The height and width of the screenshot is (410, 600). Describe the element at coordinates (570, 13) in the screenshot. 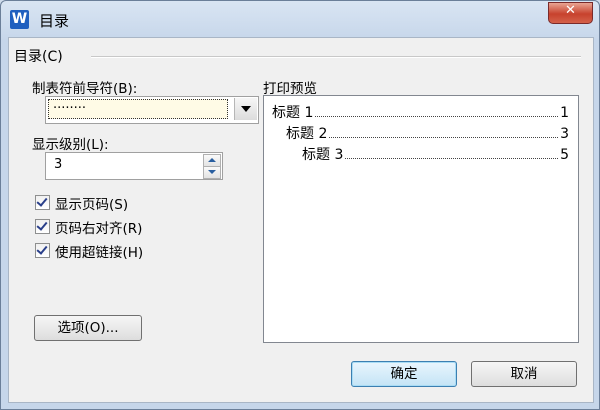

I see `close-button: ✕` at that location.